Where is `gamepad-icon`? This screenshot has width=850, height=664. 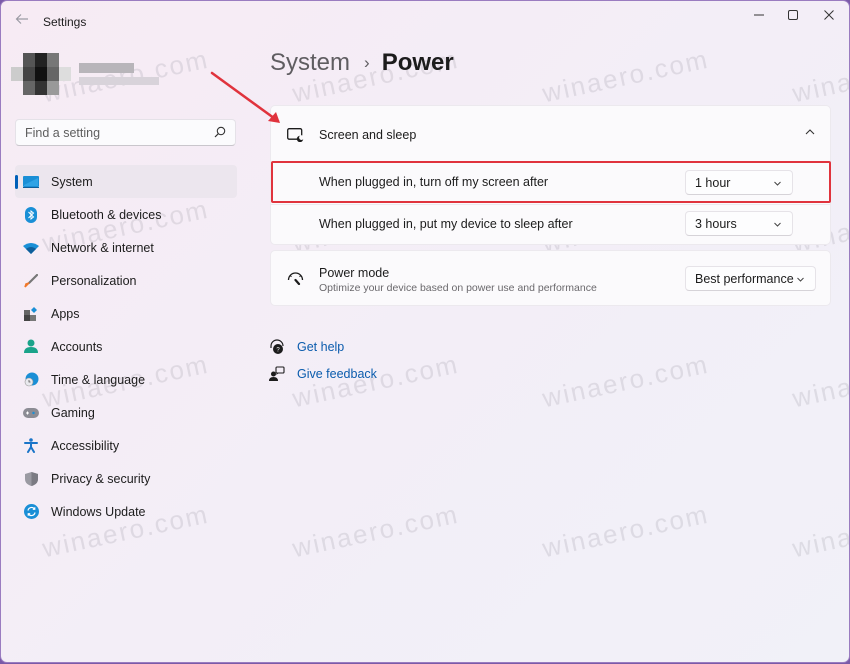 gamepad-icon is located at coordinates (31, 413).